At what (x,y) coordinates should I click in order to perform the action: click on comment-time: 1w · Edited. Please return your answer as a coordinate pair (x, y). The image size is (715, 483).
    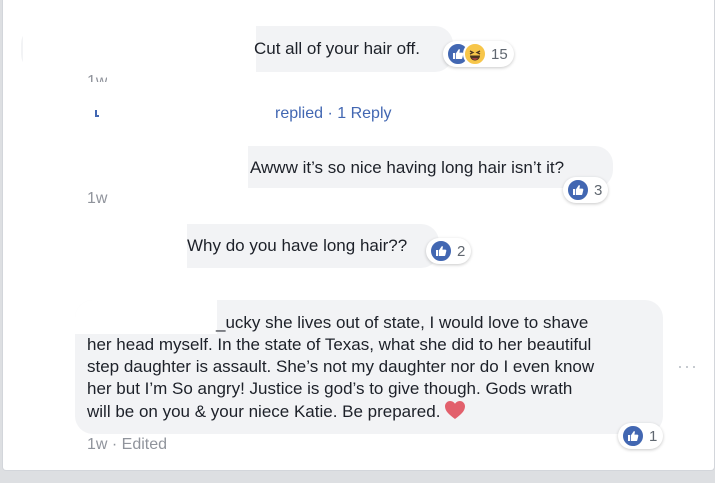
    Looking at the image, I should click on (127, 445).